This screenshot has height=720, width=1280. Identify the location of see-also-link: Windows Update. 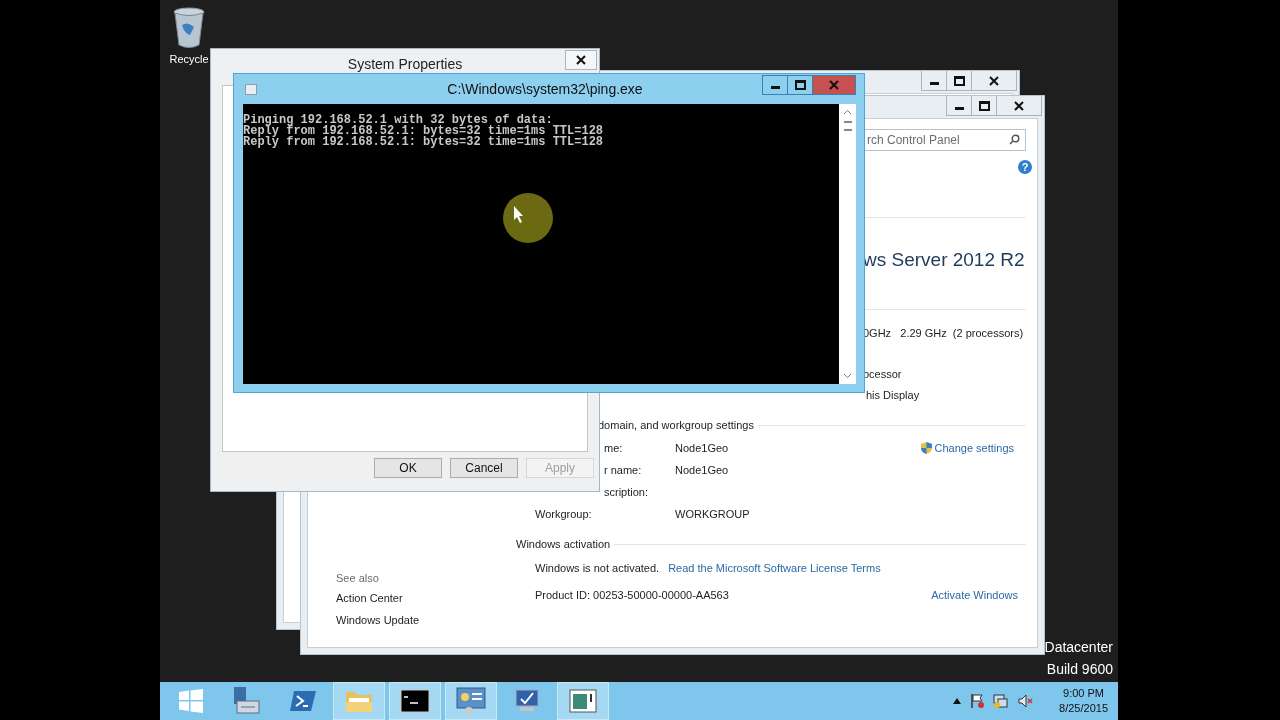
(426, 620).